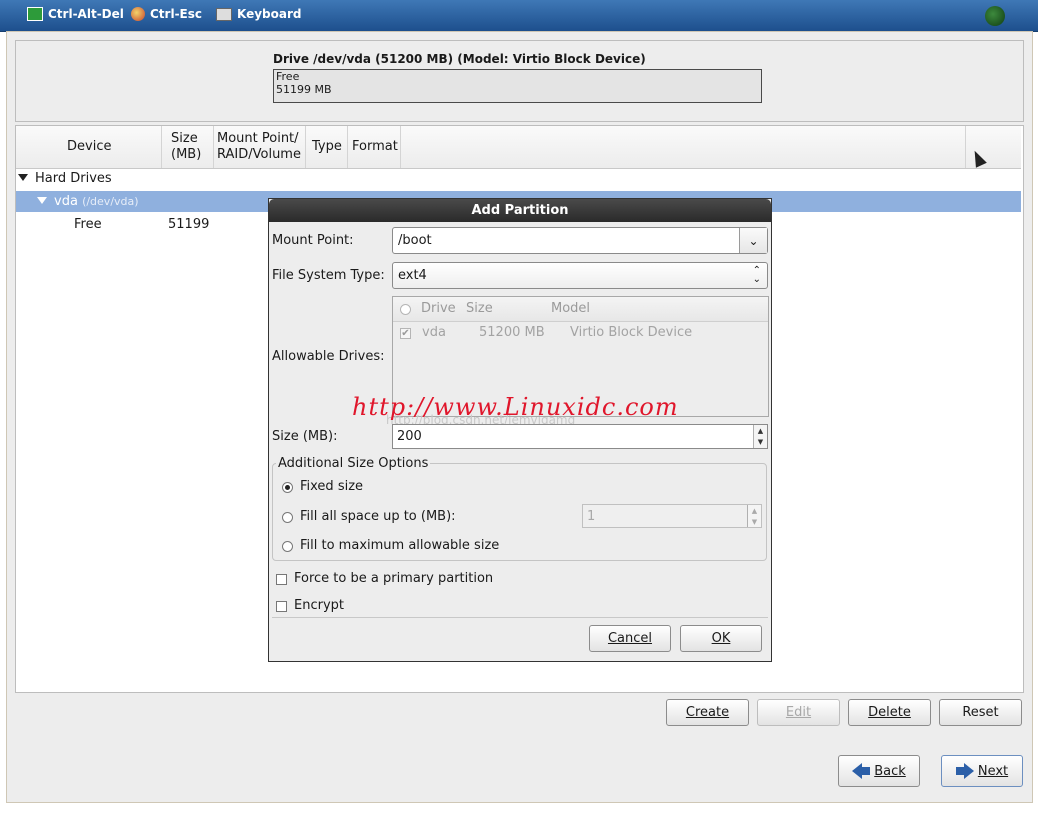  What do you see at coordinates (65, 178) in the screenshot?
I see `tree-row-hard-drives: Hard Drives` at bounding box center [65, 178].